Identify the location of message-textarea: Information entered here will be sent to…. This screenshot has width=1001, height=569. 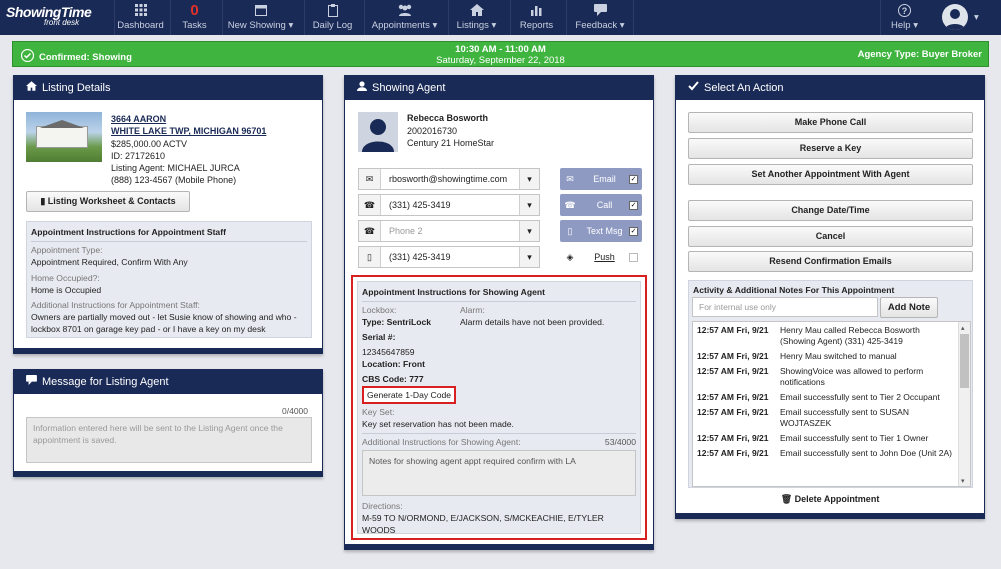
(169, 440).